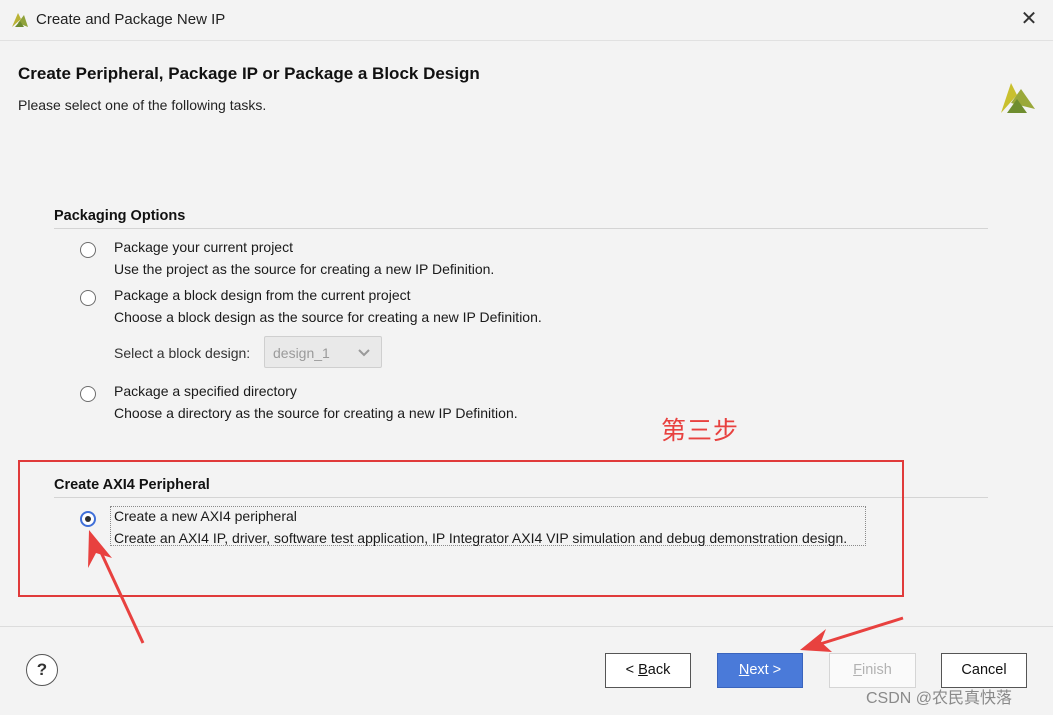  Describe the element at coordinates (88, 394) in the screenshot. I see `radio-package-directory` at that location.